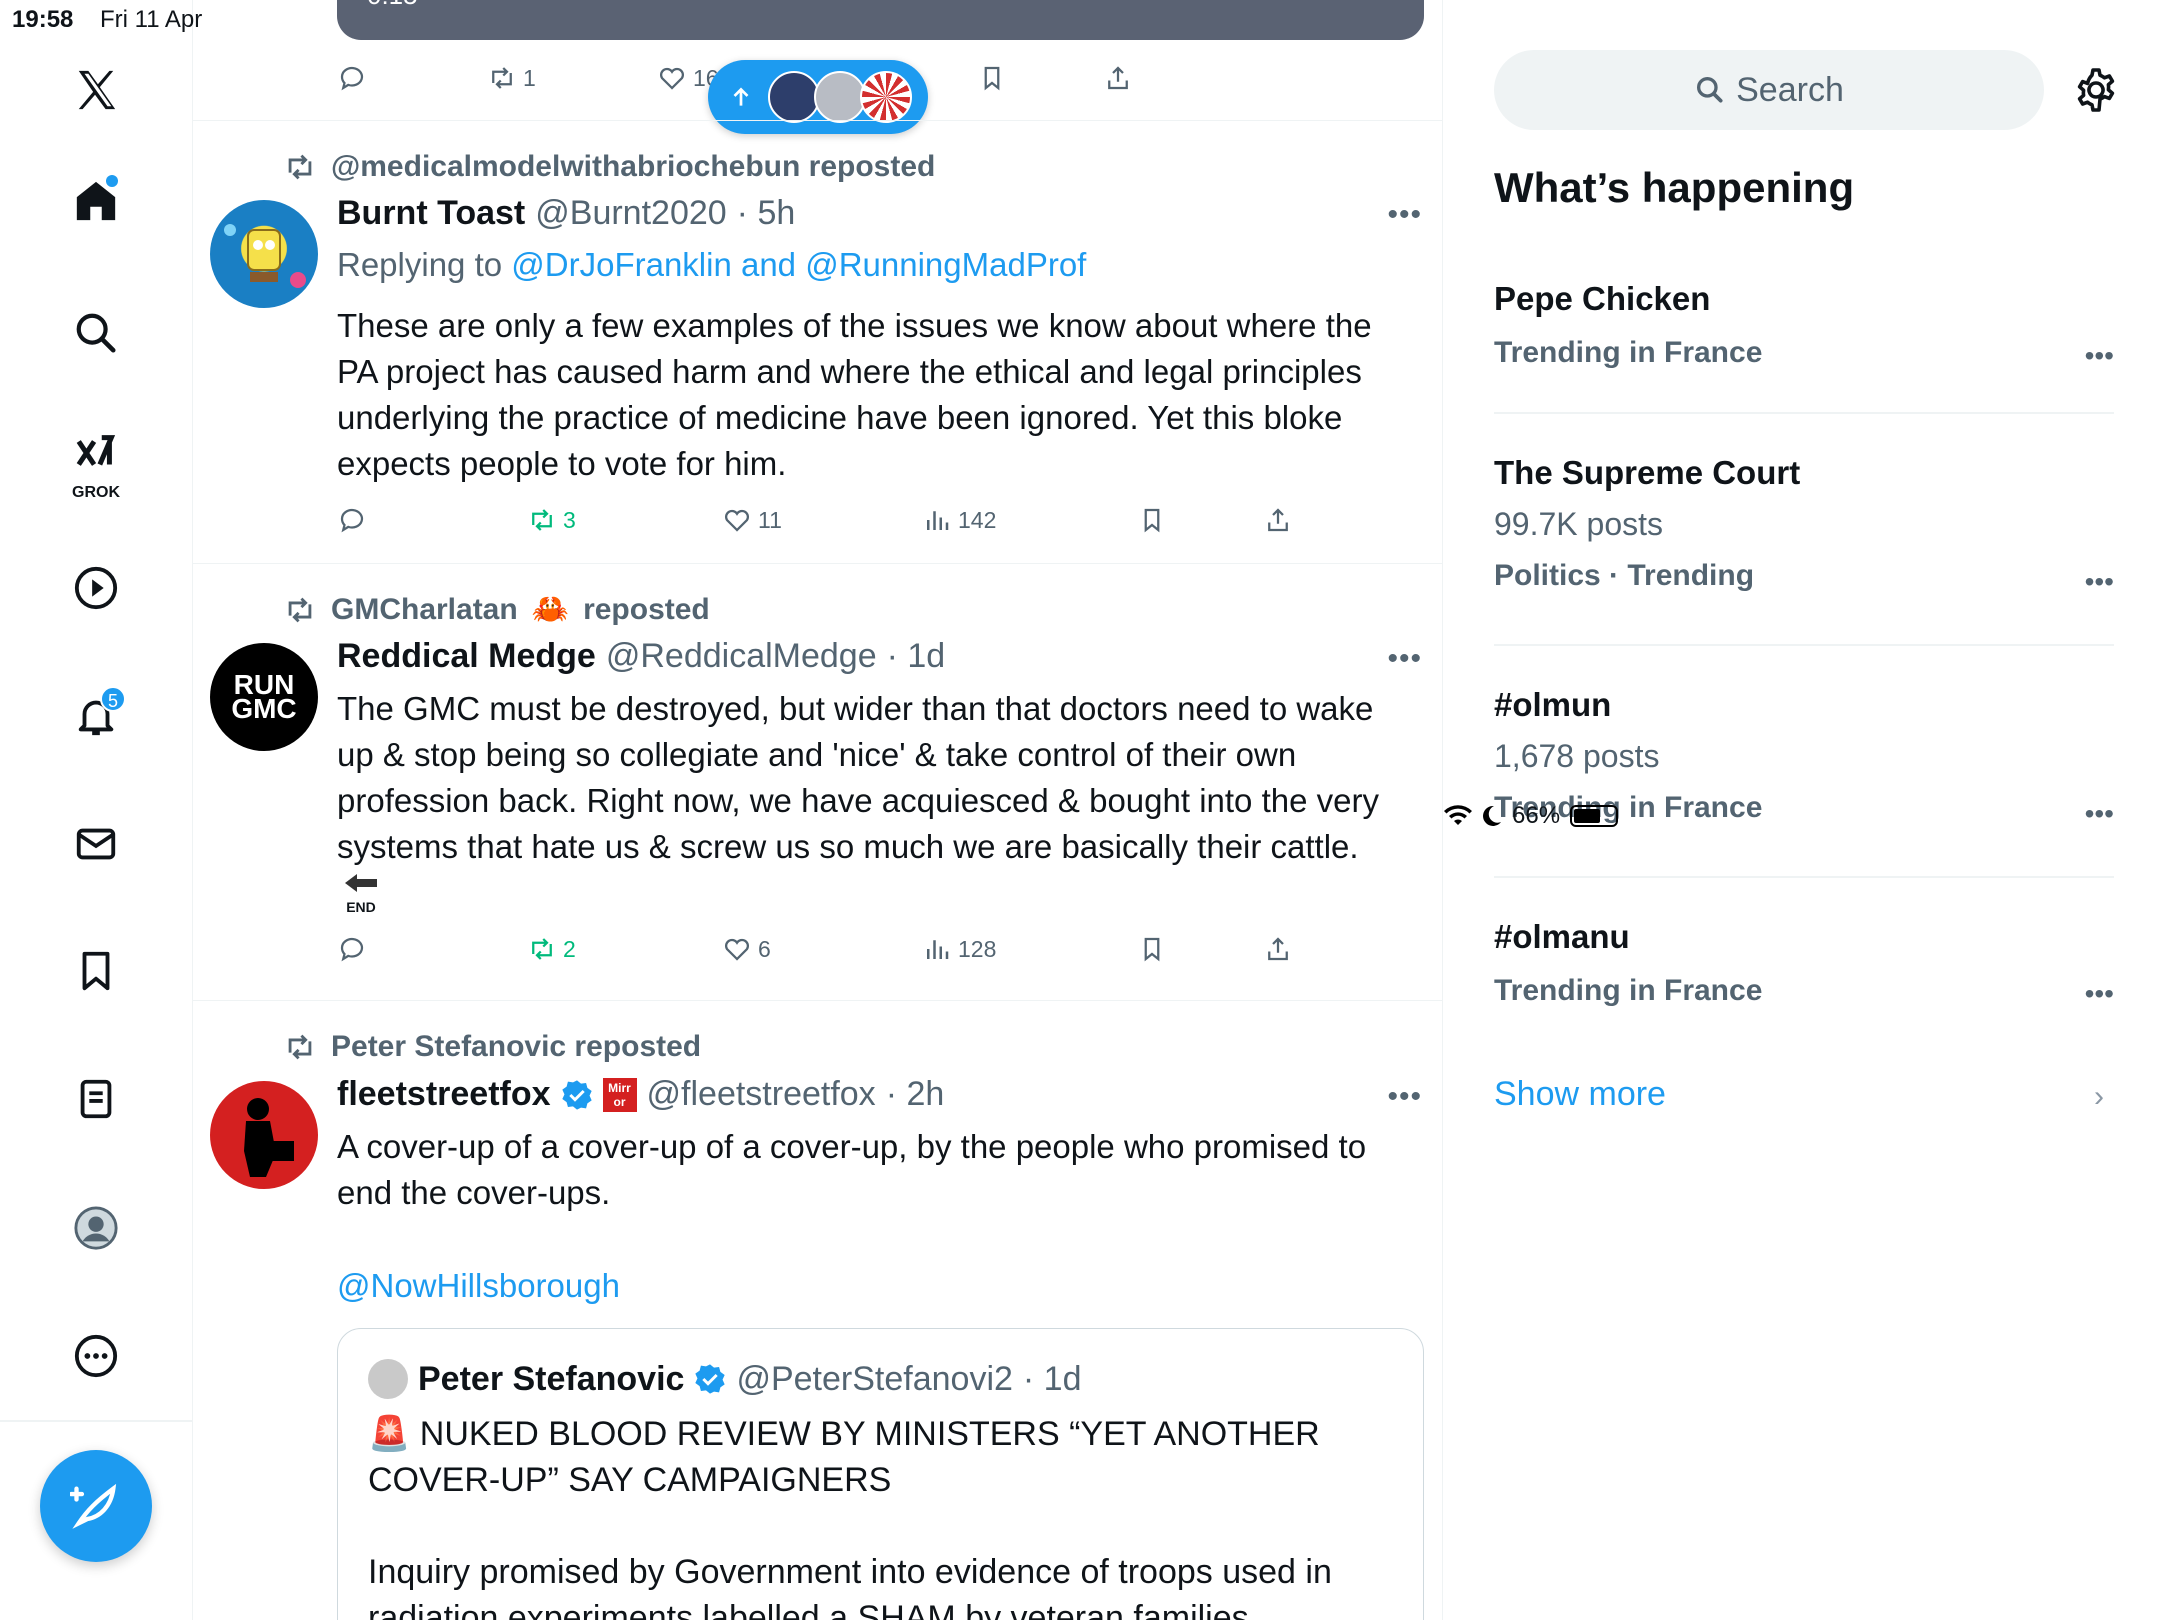  What do you see at coordinates (633, 166) in the screenshot?
I see `reposted-by-label: @medicalmodelwithabriochebun reposted` at bounding box center [633, 166].